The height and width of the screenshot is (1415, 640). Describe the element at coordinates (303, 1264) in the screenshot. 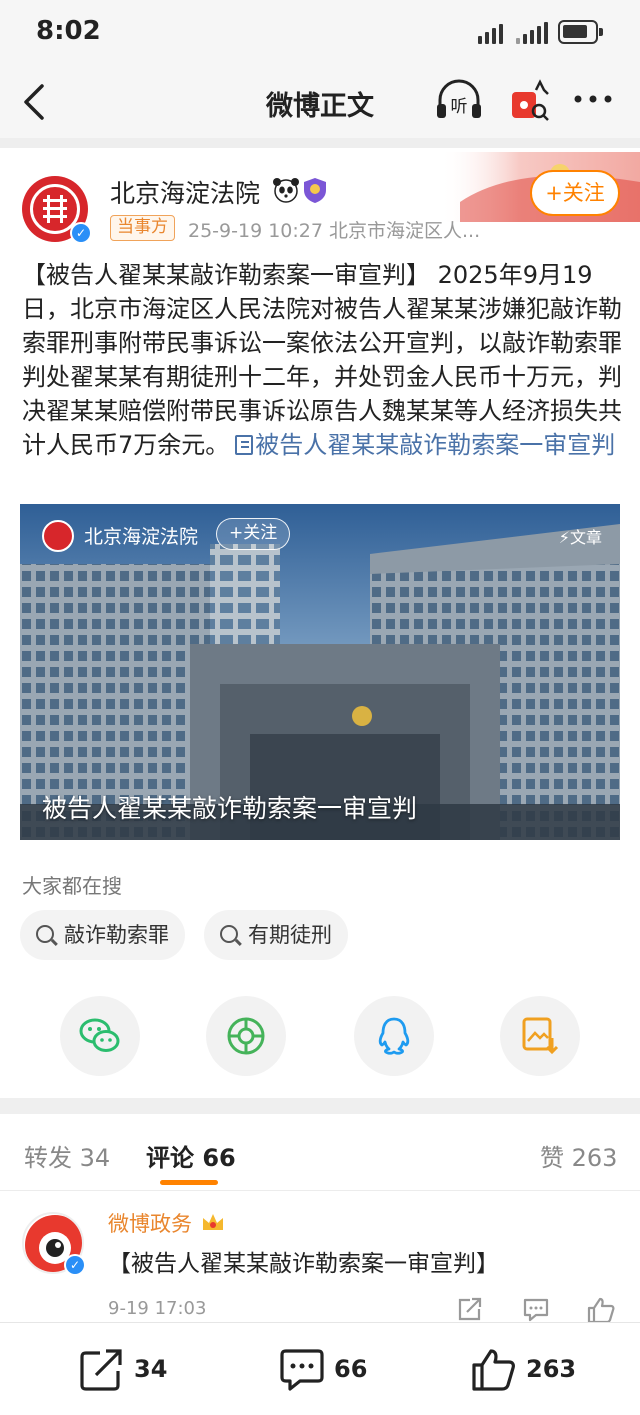

I see `comment-text: 【被告人翟某某敲诈勒索案一审宣判】` at that location.